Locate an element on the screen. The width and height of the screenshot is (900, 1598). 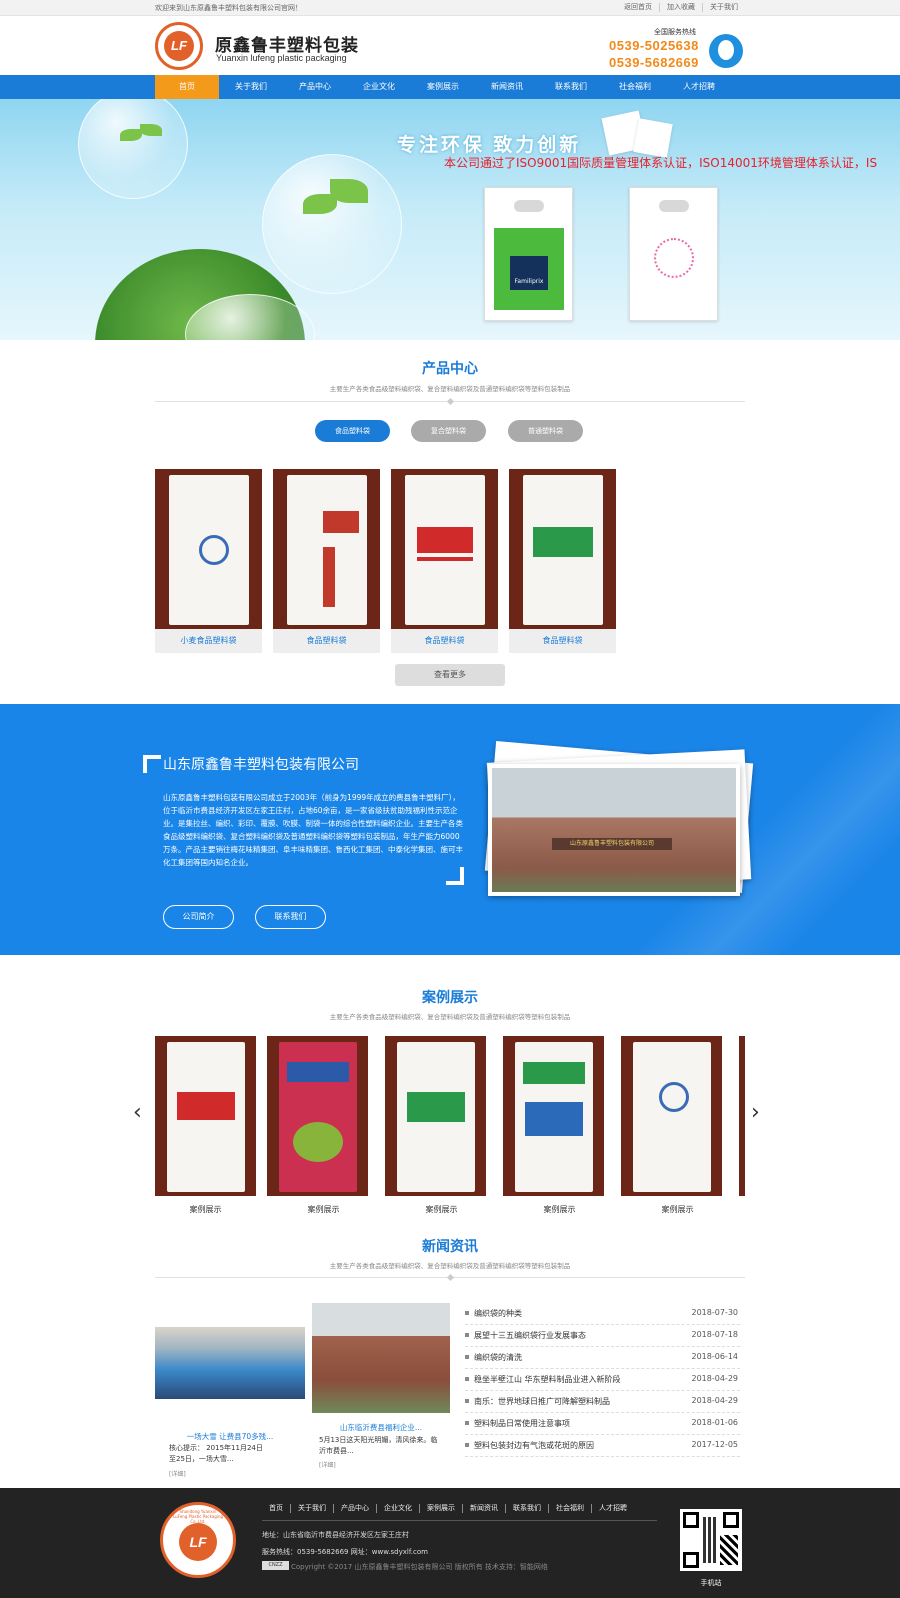
news-list-item: 稳坐半壁江山 华东塑料制品业进入新阶段 2018-04-29 is located at coordinates (602, 1380).